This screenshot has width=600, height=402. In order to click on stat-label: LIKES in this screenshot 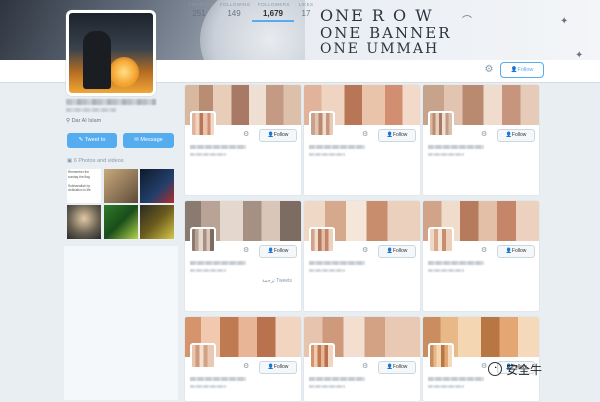, I will do `click(306, 4)`.